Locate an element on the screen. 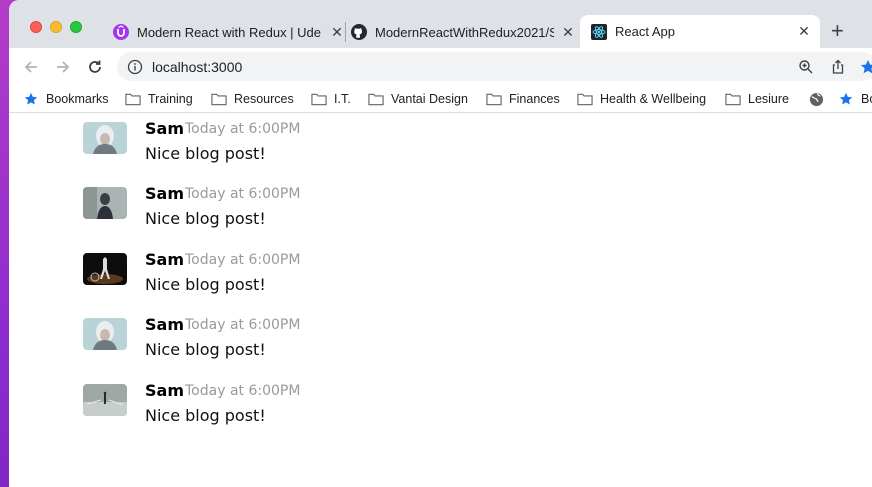  github-icon is located at coordinates (359, 32).